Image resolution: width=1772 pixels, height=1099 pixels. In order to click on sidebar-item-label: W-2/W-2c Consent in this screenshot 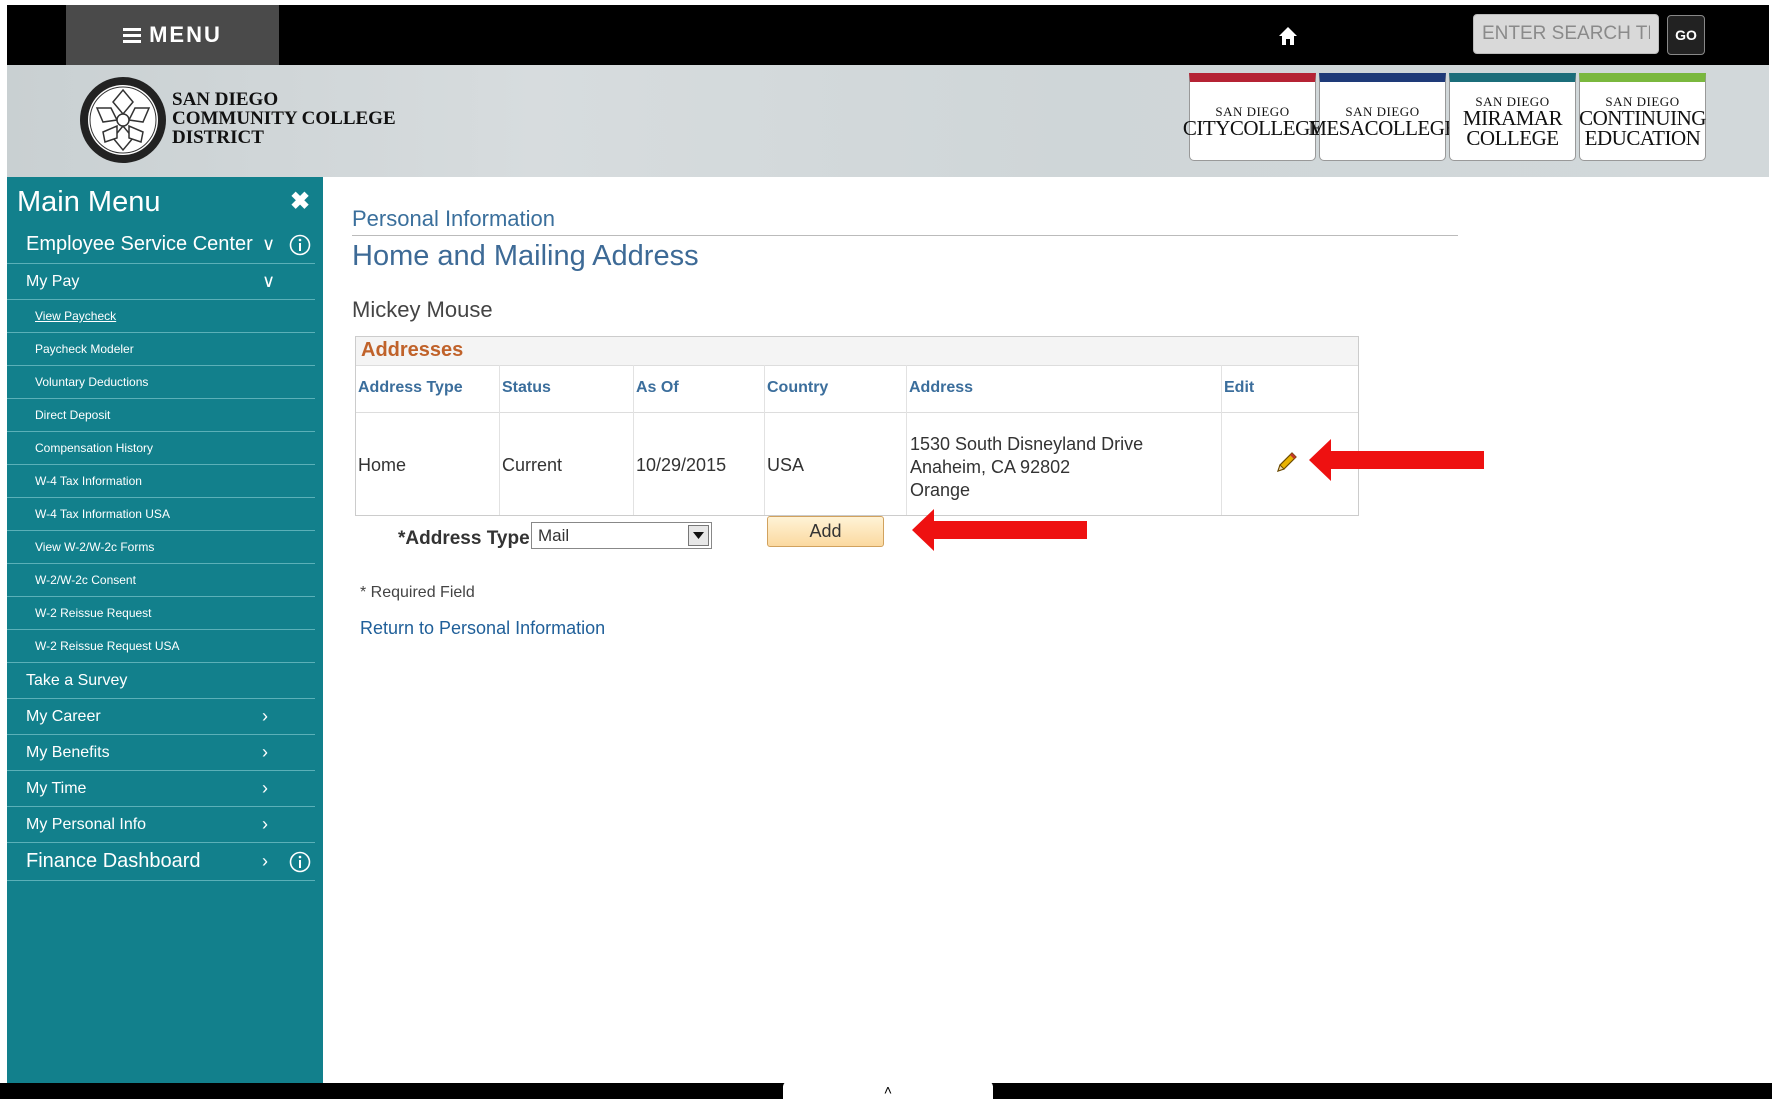, I will do `click(85, 580)`.